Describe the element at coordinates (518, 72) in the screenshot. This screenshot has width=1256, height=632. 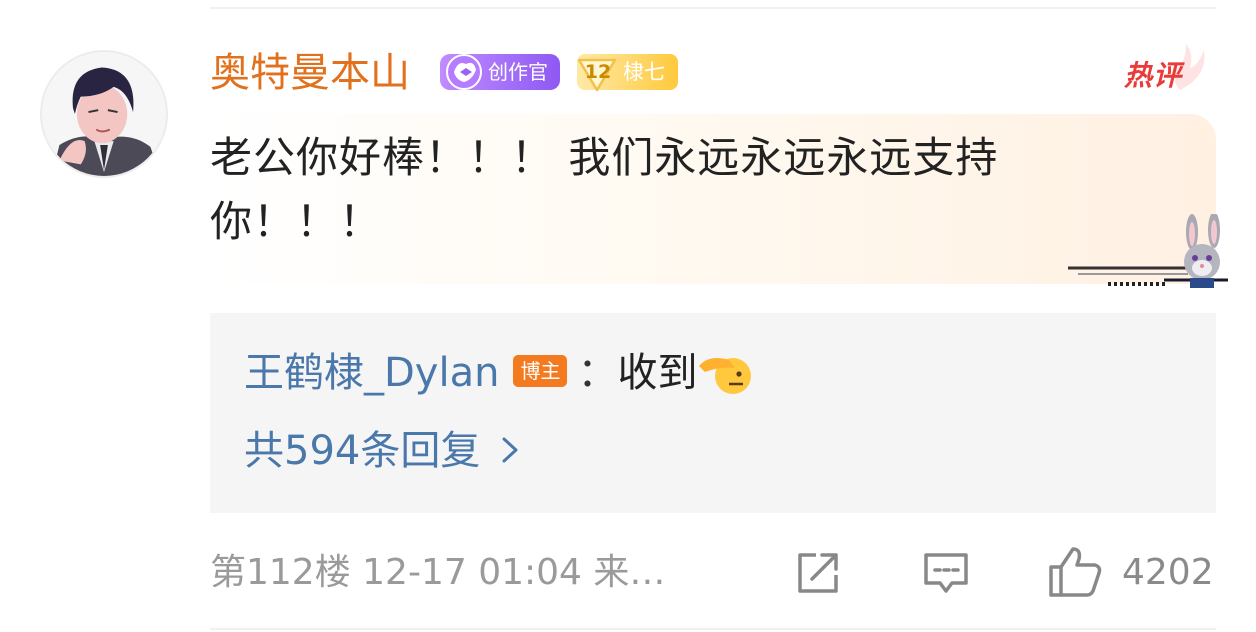
I see `creator-badge-label: 创作官` at that location.